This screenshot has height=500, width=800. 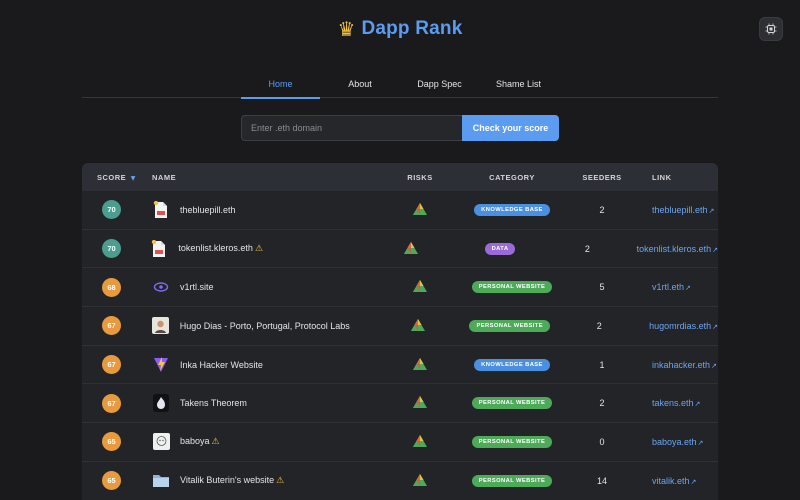 What do you see at coordinates (677, 442) in the screenshot?
I see `dapp-link: baboya.eth↗` at bounding box center [677, 442].